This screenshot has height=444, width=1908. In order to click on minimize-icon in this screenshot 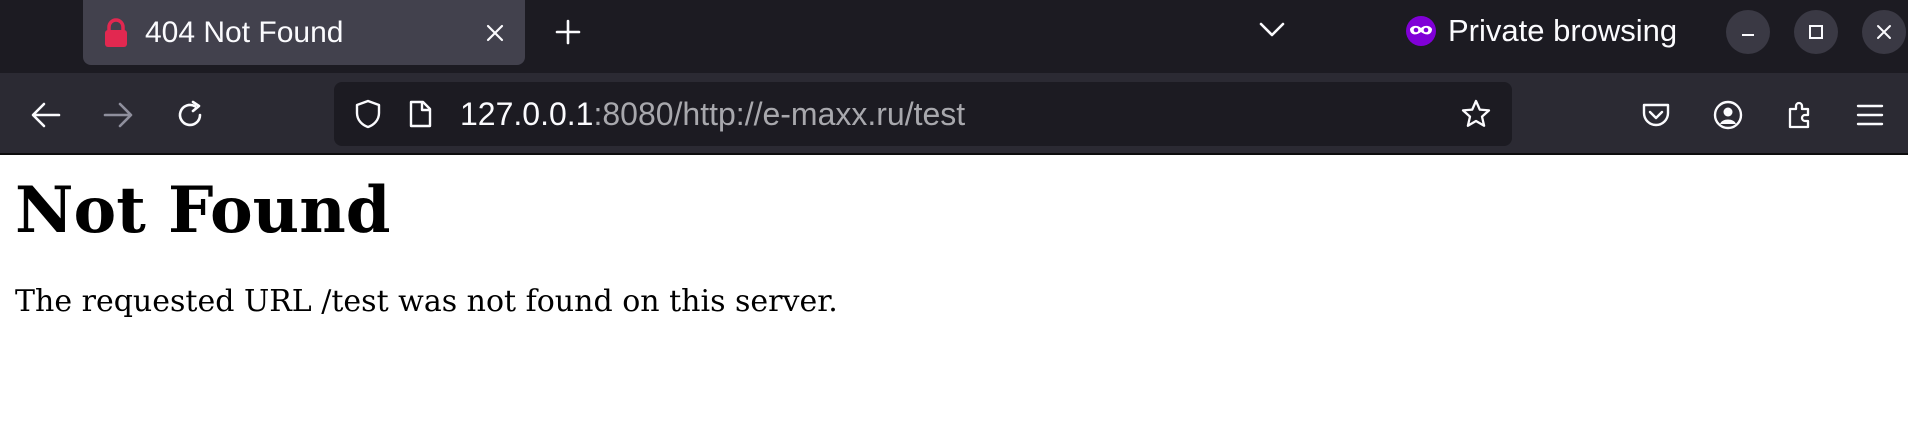, I will do `click(1748, 35)`.